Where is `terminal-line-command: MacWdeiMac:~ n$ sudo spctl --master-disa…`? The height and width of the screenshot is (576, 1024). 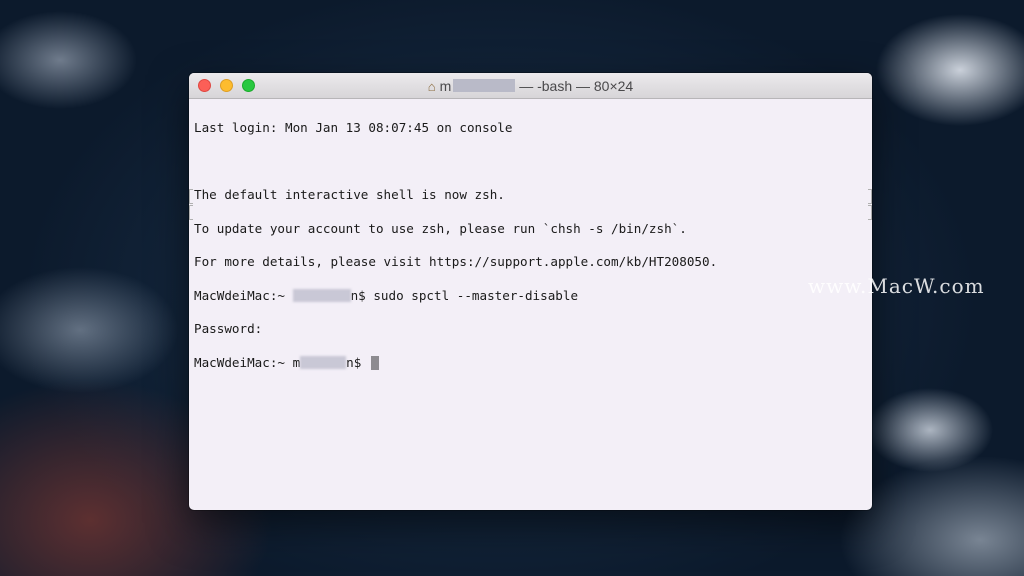 terminal-line-command: MacWdeiMac:~ n$ sudo spctl --master-disa… is located at coordinates (530, 296).